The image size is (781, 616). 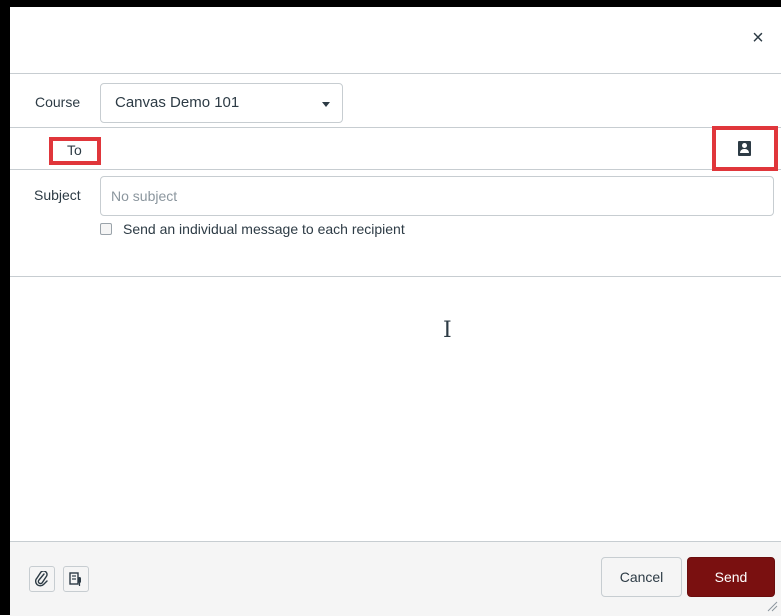 What do you see at coordinates (447, 330) in the screenshot?
I see `text-cursor-icon: I` at bounding box center [447, 330].